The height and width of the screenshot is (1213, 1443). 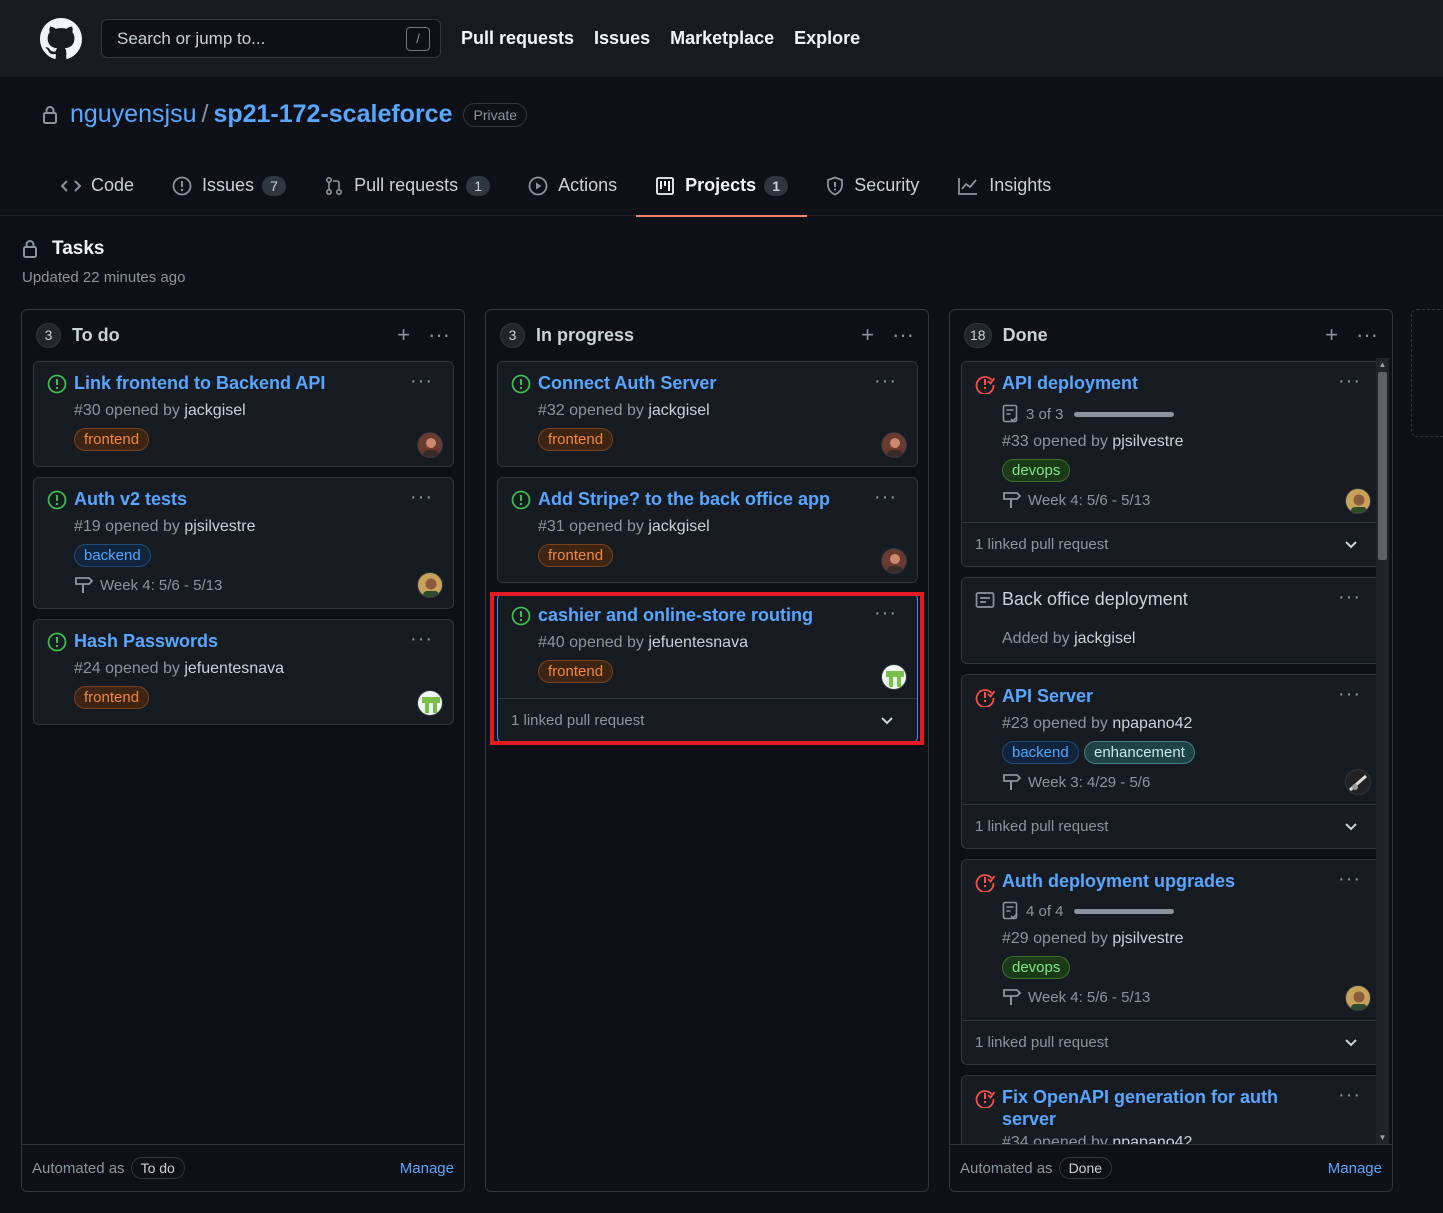 What do you see at coordinates (517, 38) in the screenshot?
I see `nav-pull-requests: Pull requests` at bounding box center [517, 38].